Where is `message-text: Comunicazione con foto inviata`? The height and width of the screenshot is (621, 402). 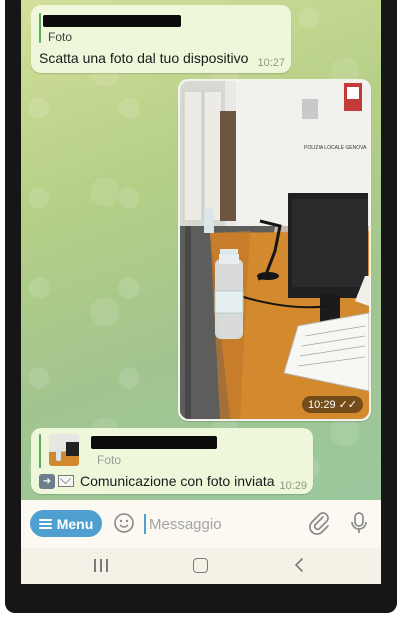 message-text: Comunicazione con foto inviata is located at coordinates (177, 481).